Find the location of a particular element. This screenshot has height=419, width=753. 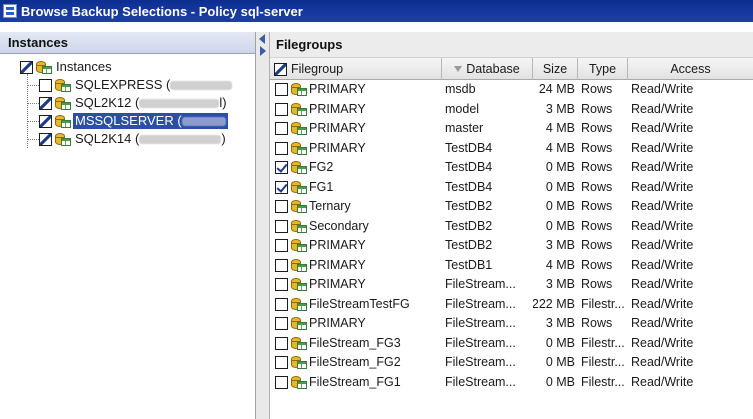

table-row: PRIMARY msdb 24 MB Rows Read/Write is located at coordinates (511, 90).